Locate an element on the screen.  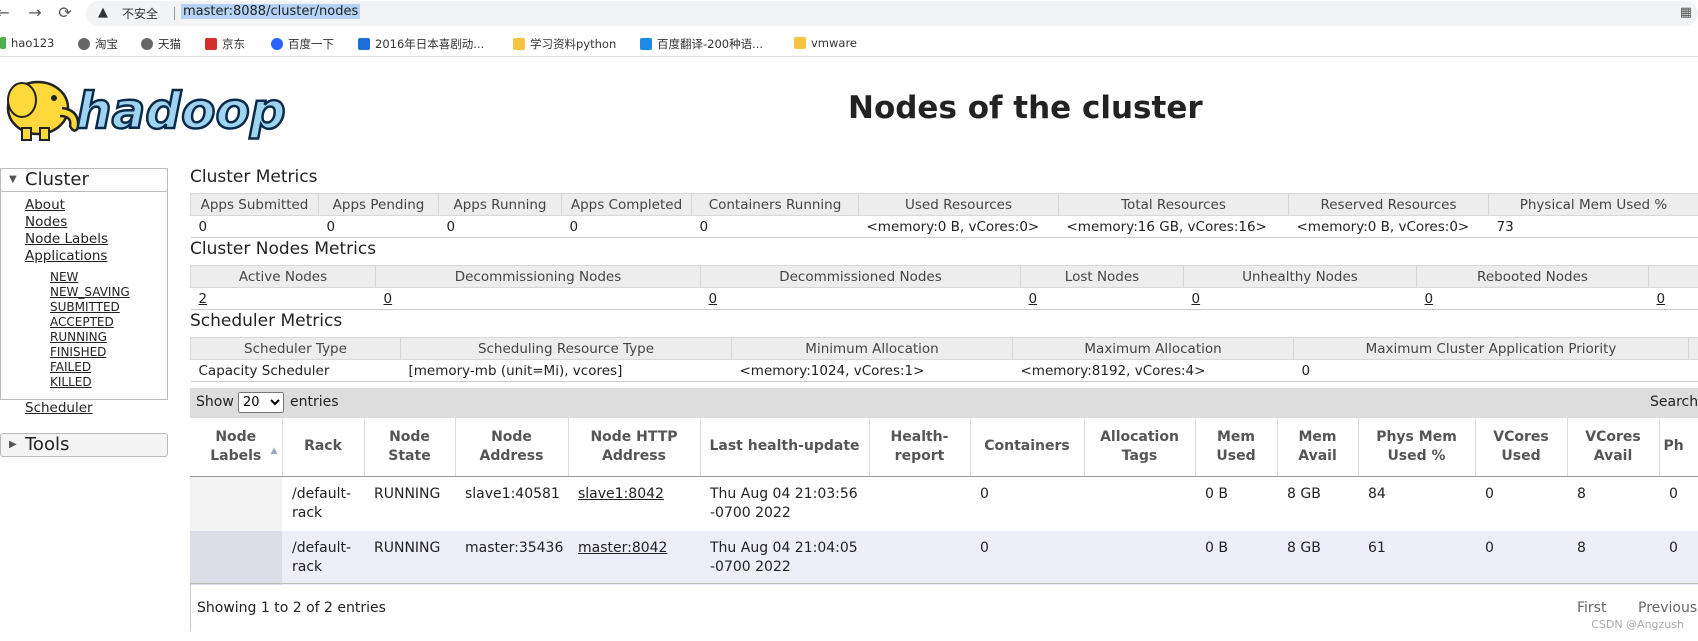
decommissioned-nodes-link: 0 is located at coordinates (860, 298).